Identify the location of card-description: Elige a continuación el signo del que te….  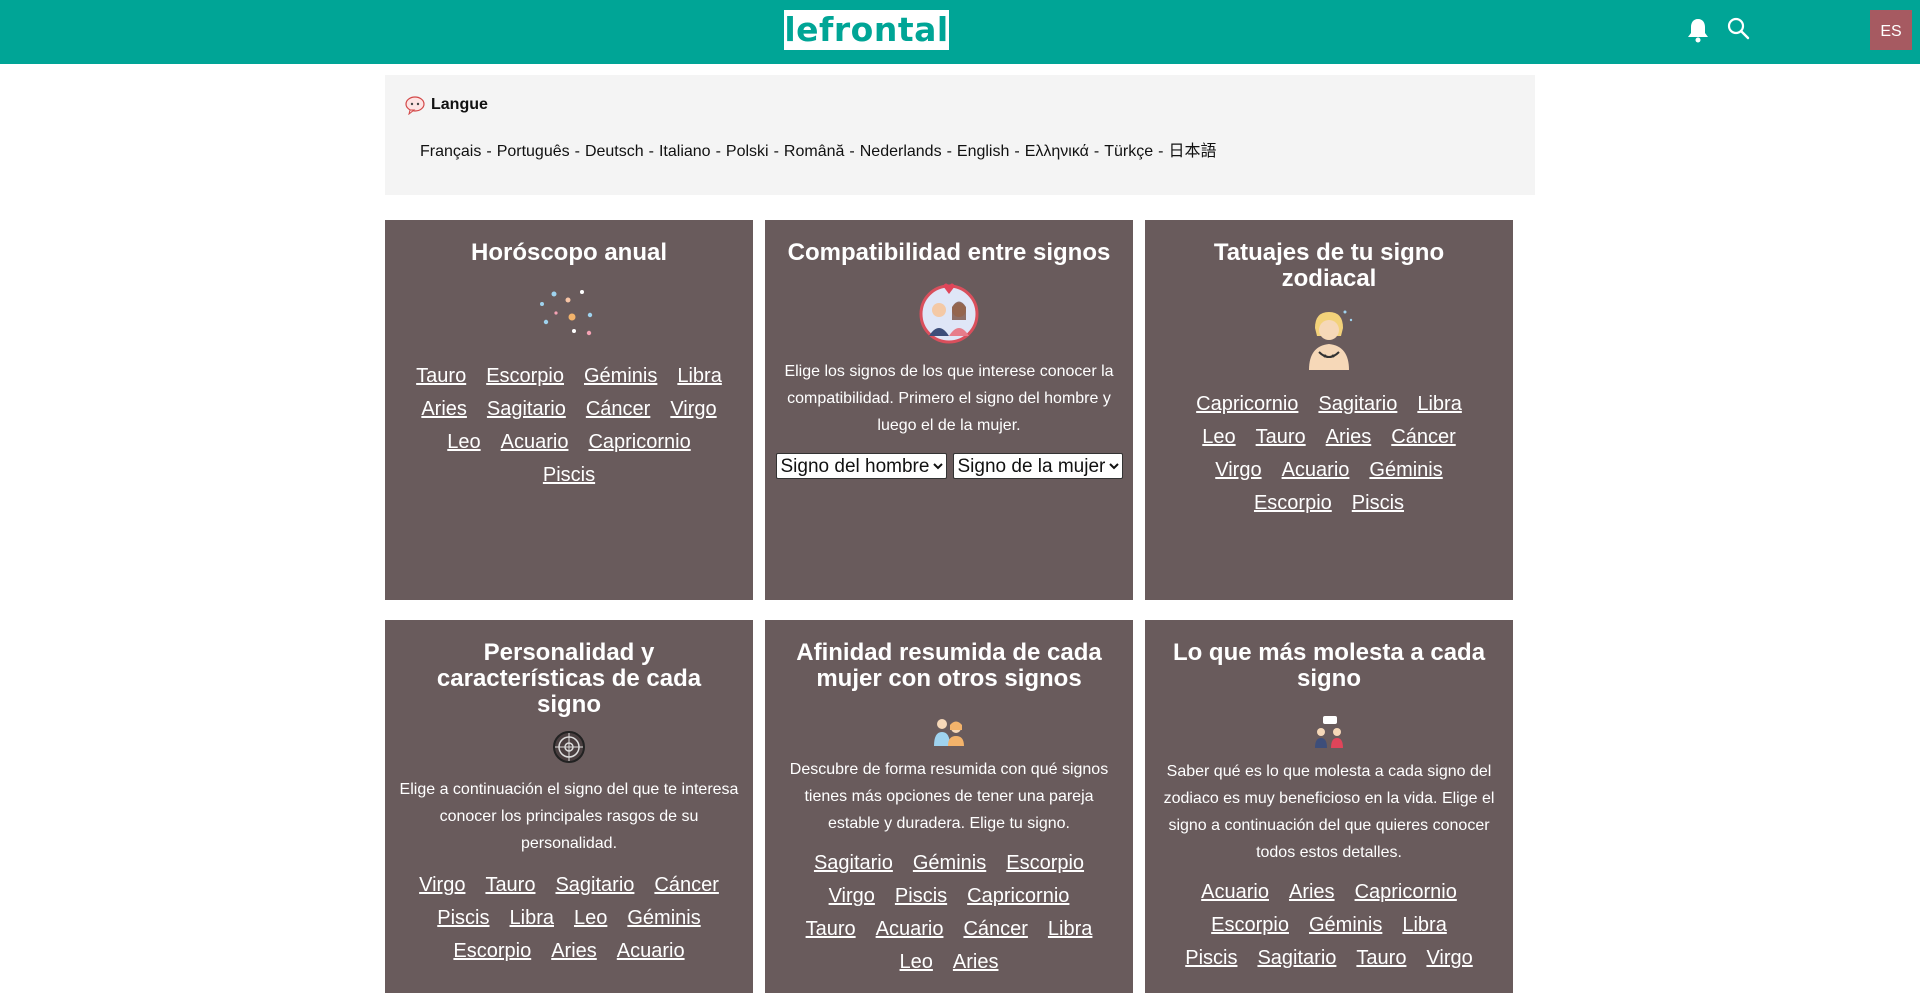
(569, 816).